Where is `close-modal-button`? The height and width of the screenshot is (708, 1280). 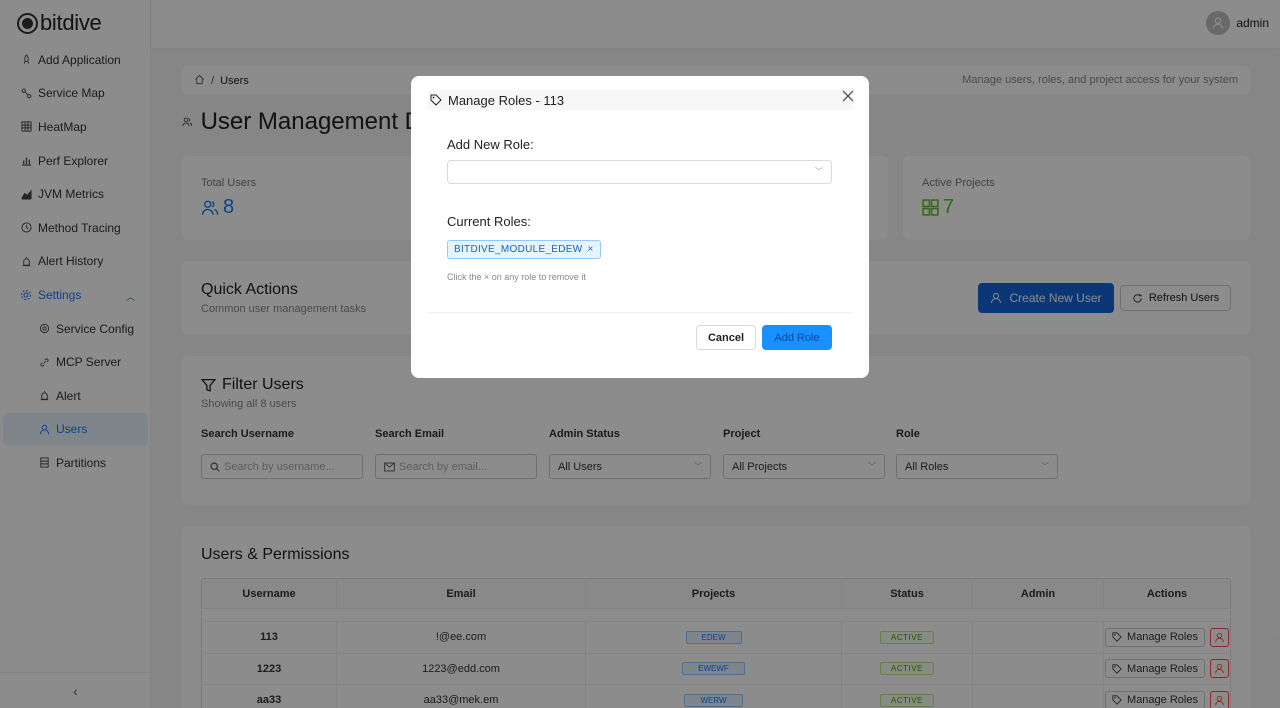 close-modal-button is located at coordinates (848, 96).